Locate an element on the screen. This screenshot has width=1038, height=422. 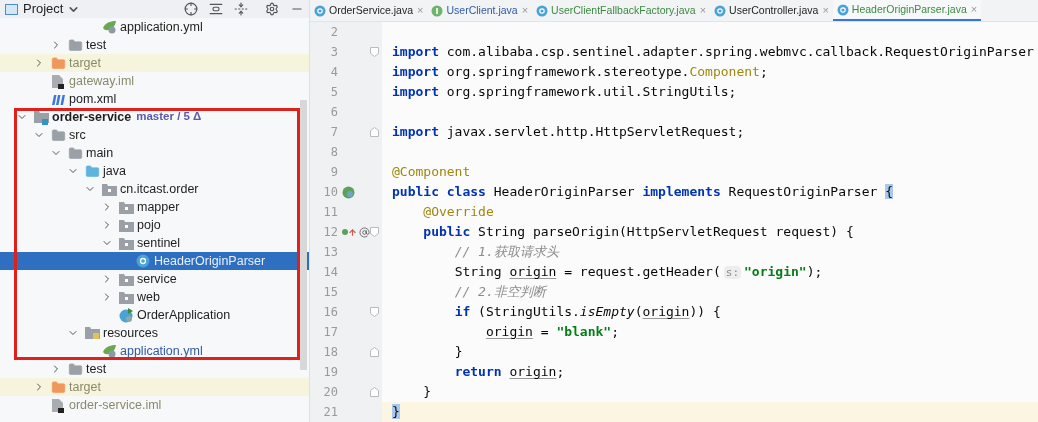
editor-tab: UserClientFallbackFactory.java × is located at coordinates (621, 10).